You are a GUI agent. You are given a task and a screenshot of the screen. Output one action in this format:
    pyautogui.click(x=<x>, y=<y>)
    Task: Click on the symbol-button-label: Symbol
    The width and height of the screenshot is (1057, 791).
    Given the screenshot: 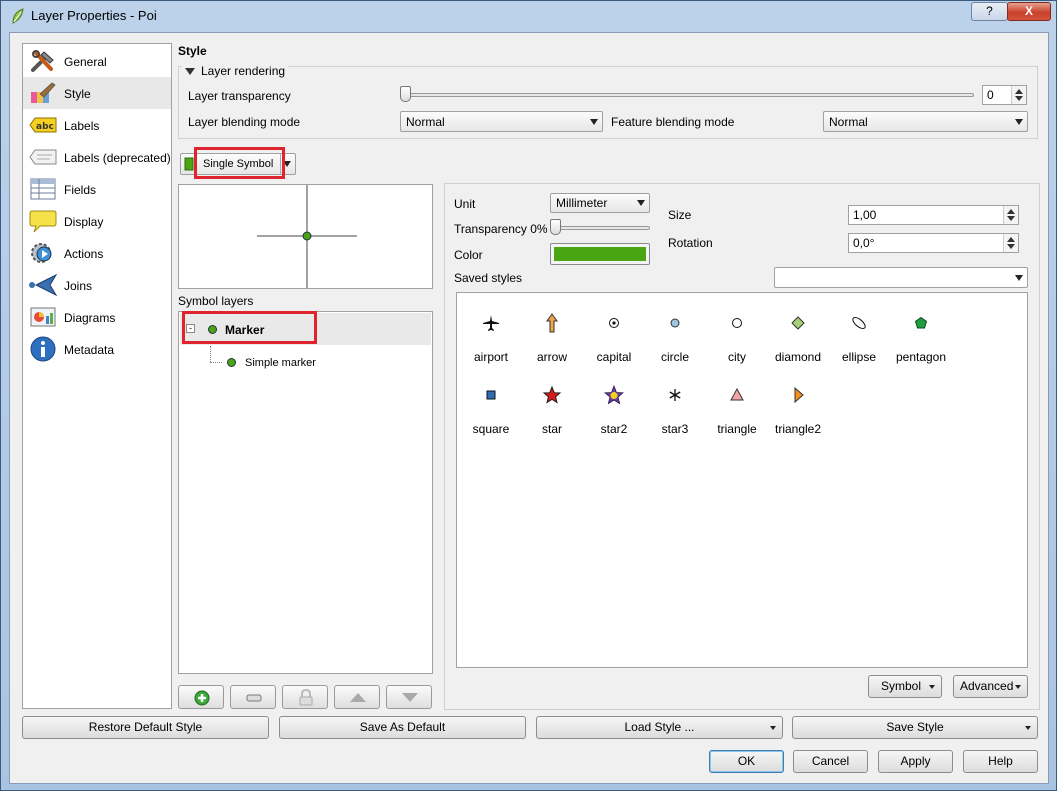 What is the action you would take?
    pyautogui.click(x=901, y=686)
    